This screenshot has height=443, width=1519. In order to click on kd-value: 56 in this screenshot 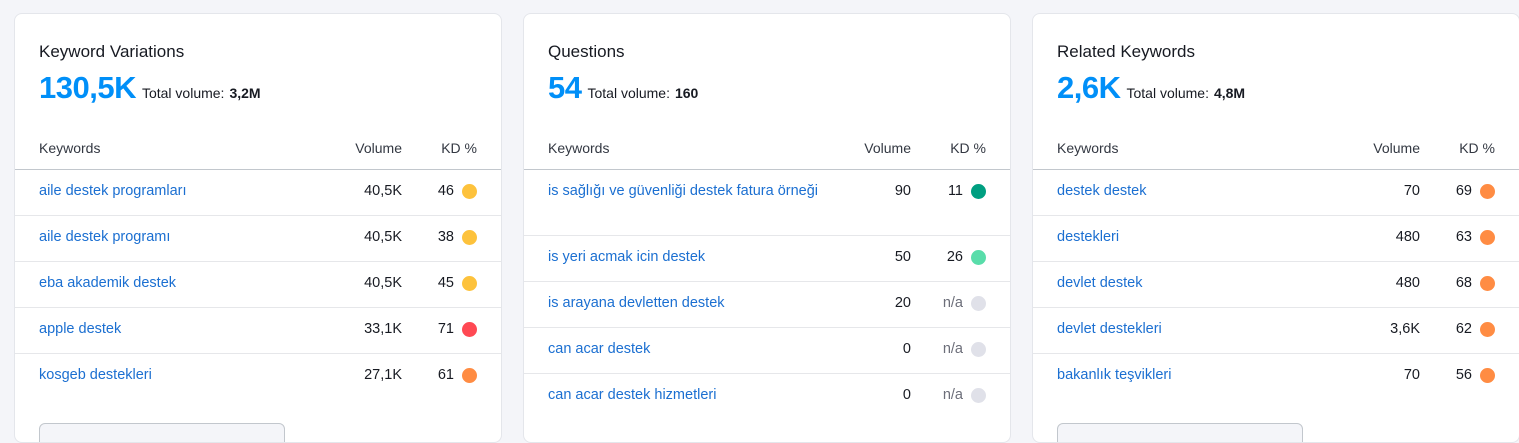, I will do `click(1463, 375)`.